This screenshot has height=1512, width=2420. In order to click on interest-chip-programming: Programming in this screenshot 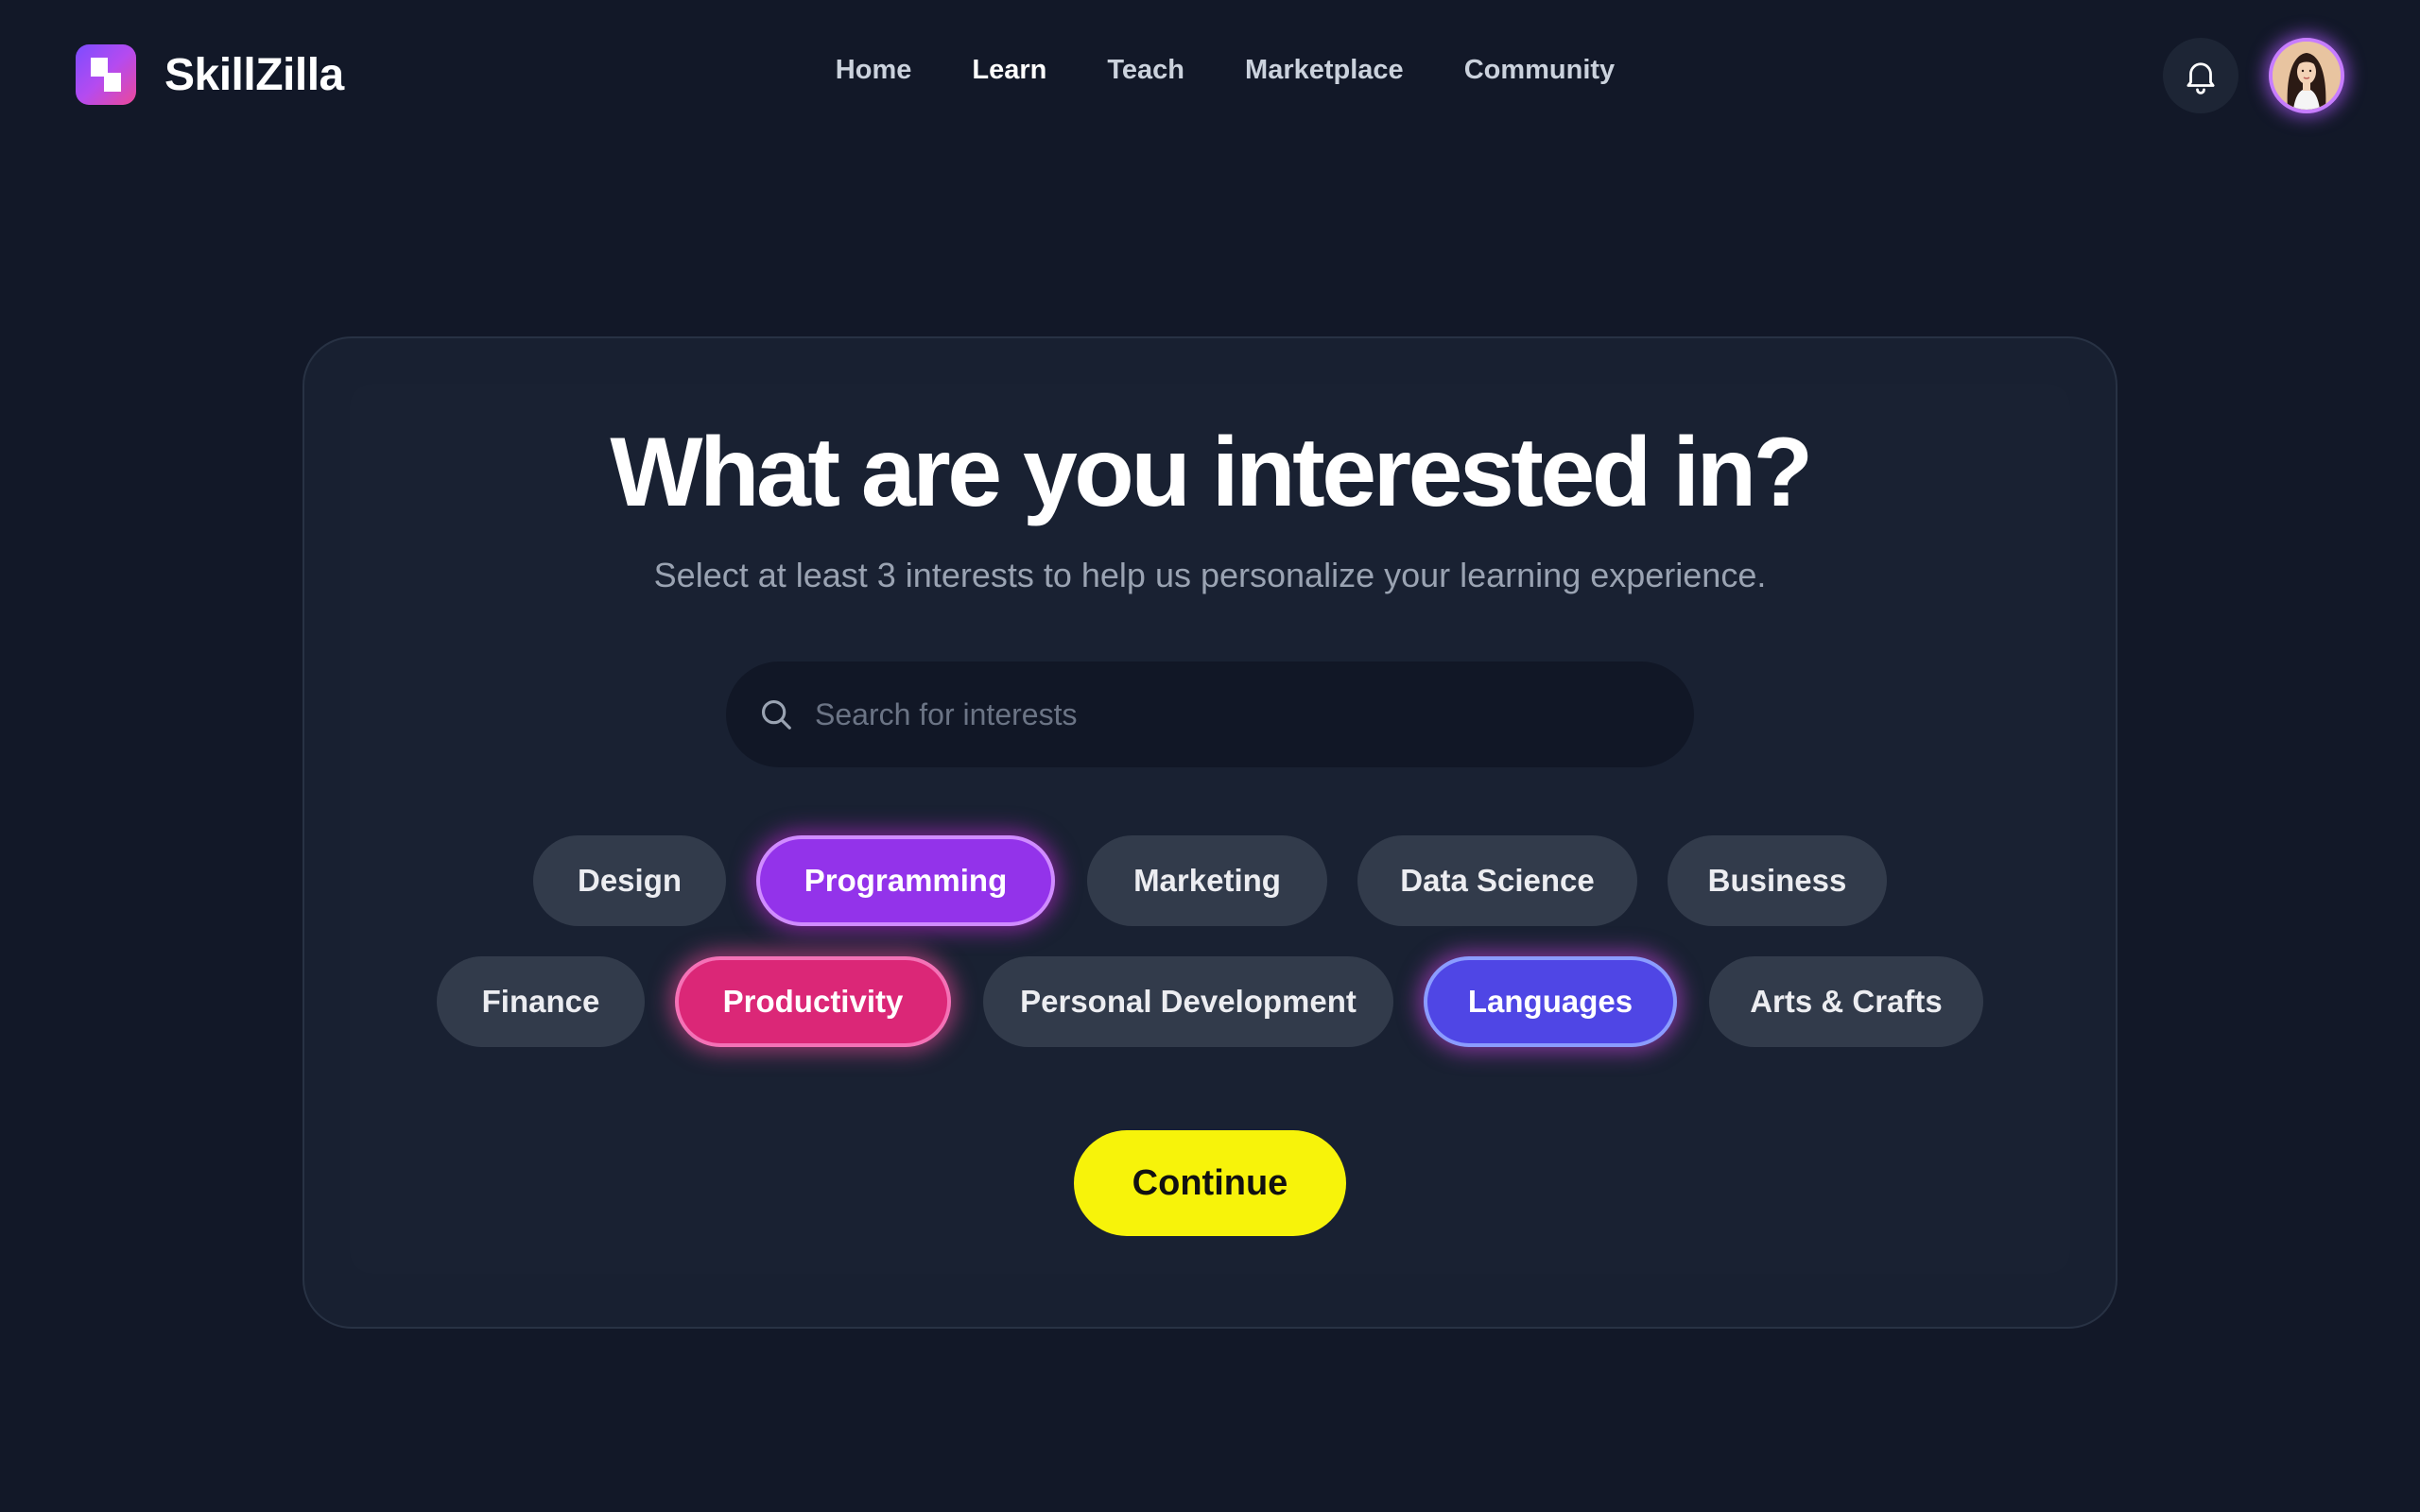, I will do `click(906, 880)`.